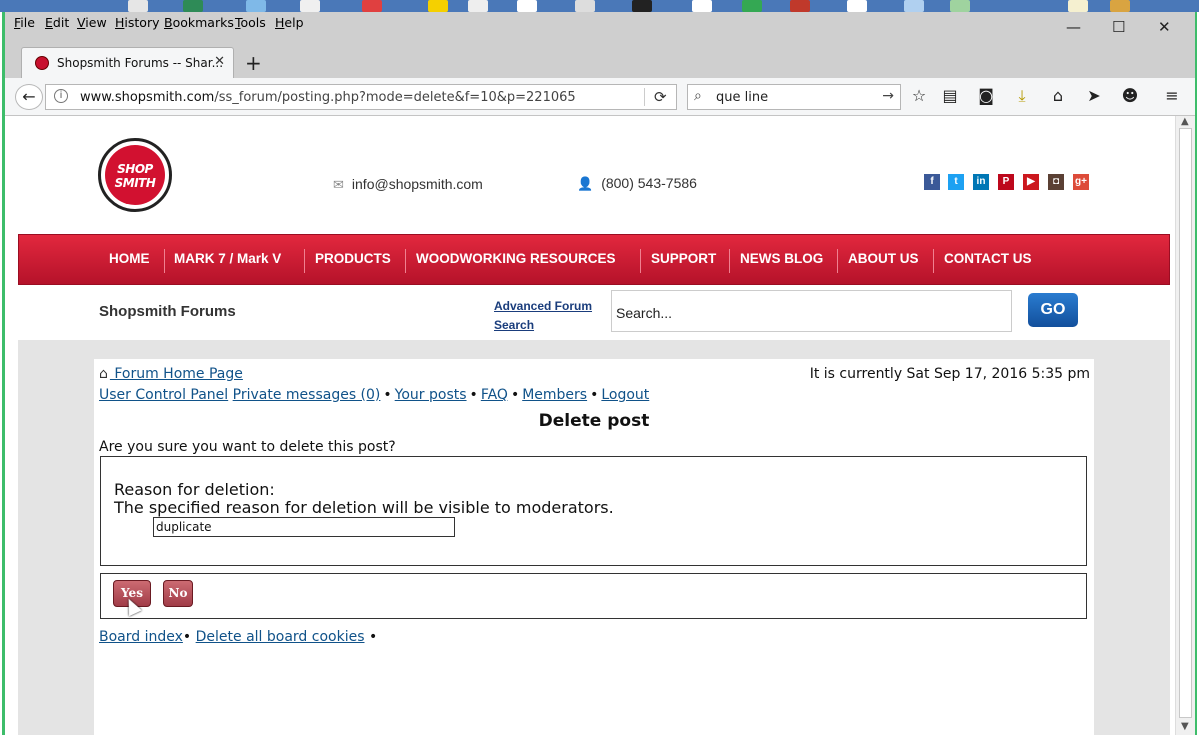 The width and height of the screenshot is (1199, 737). I want to click on menu-history: History, so click(137, 22).